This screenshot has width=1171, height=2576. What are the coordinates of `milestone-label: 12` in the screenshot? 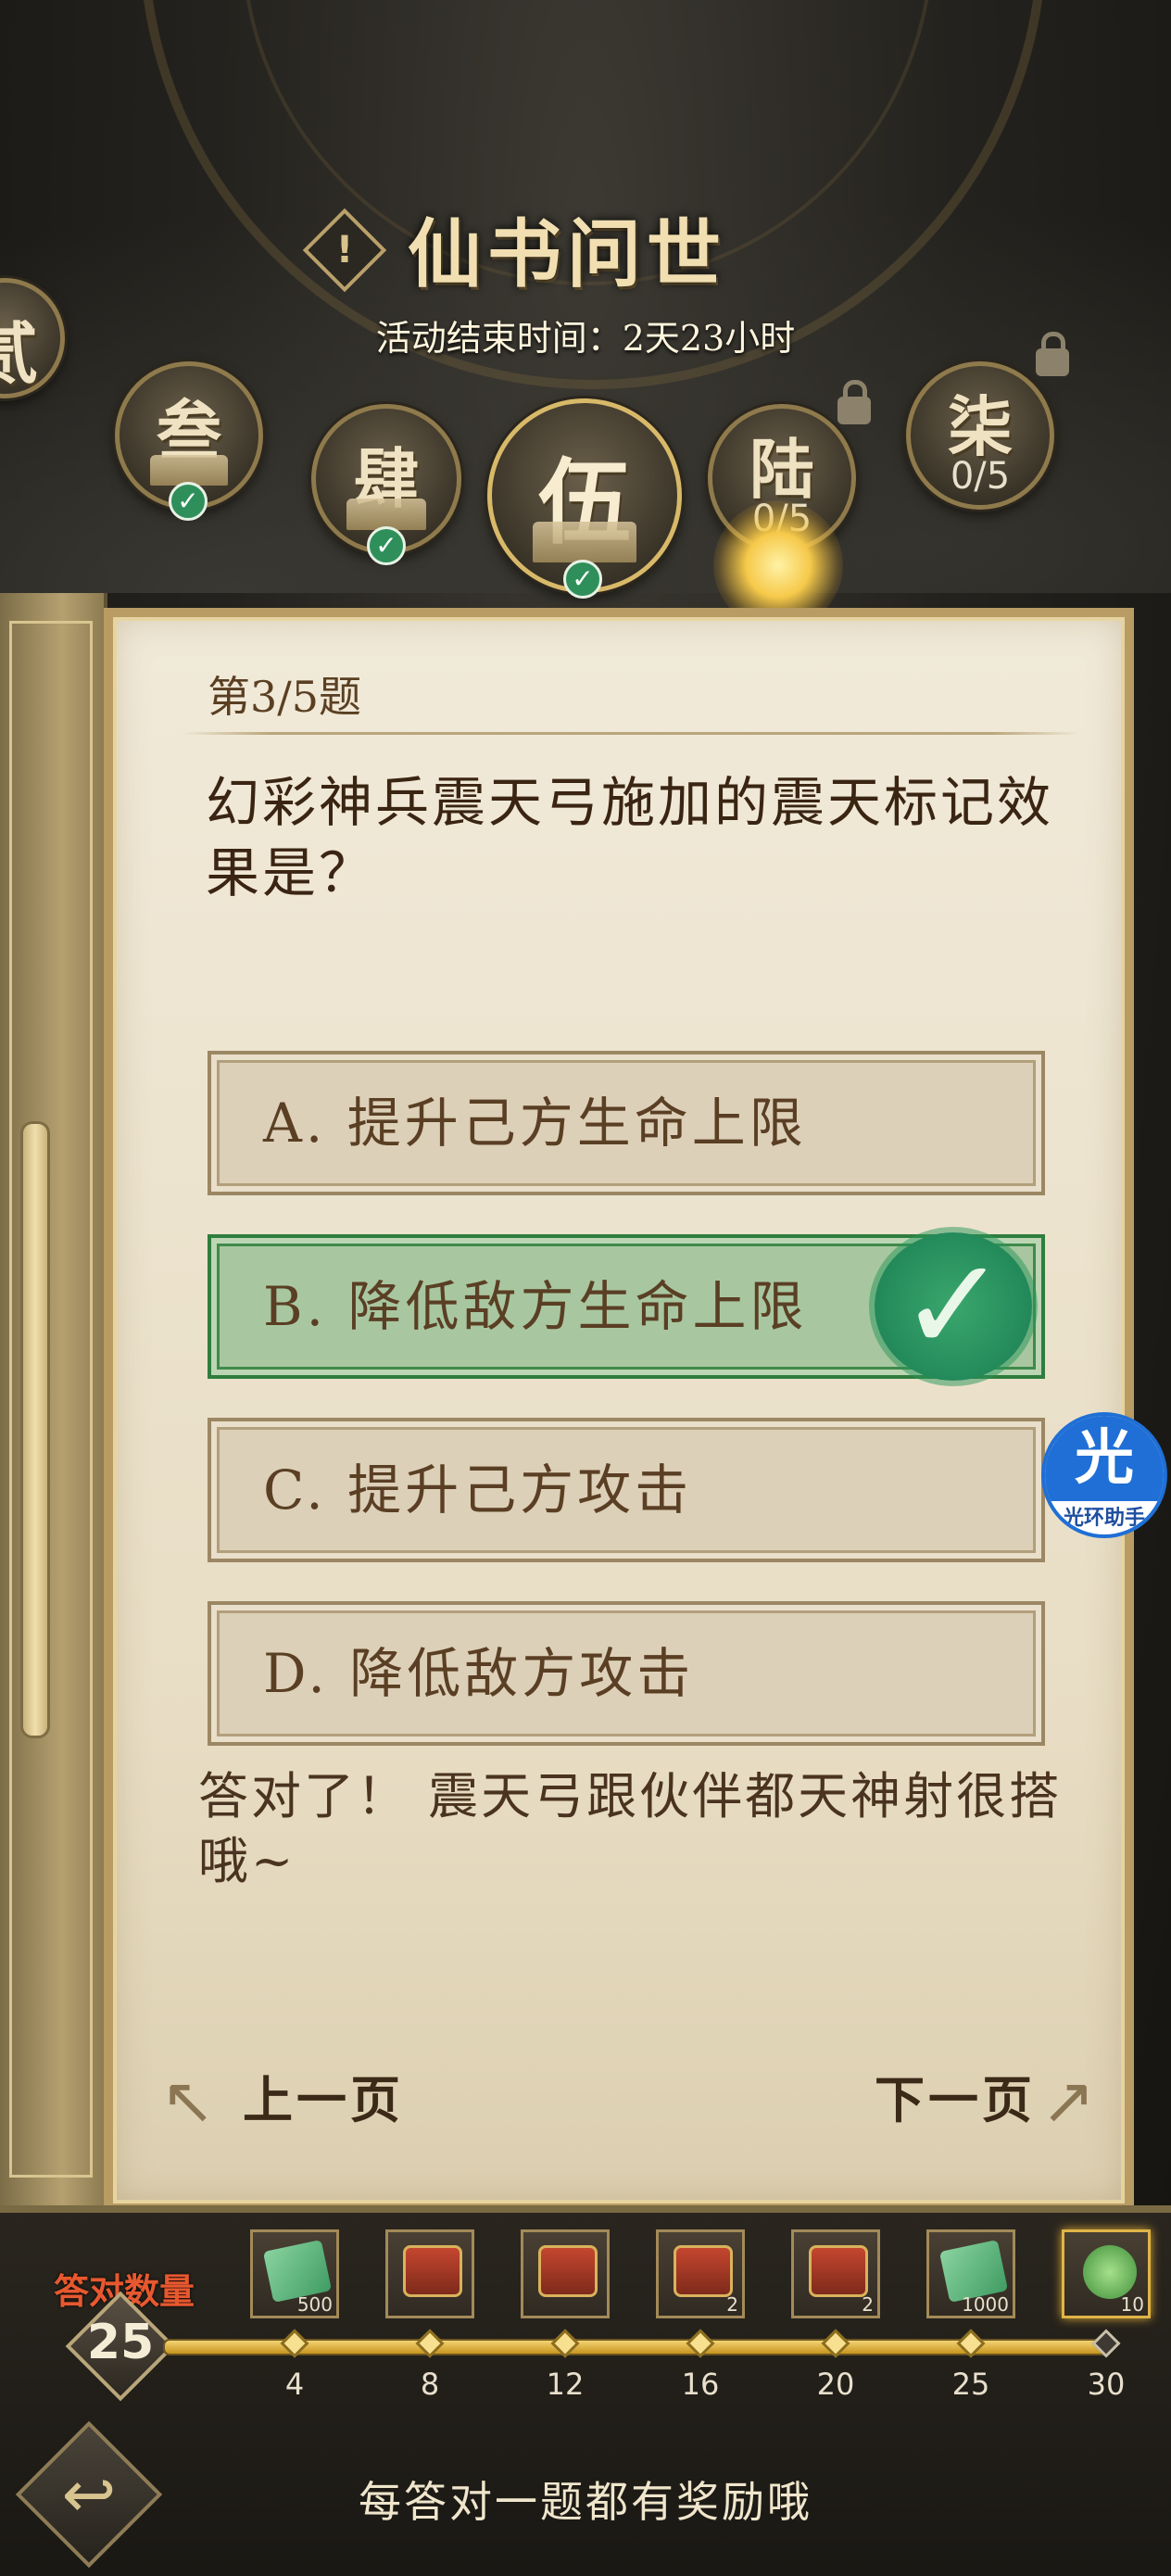 It's located at (565, 2384).